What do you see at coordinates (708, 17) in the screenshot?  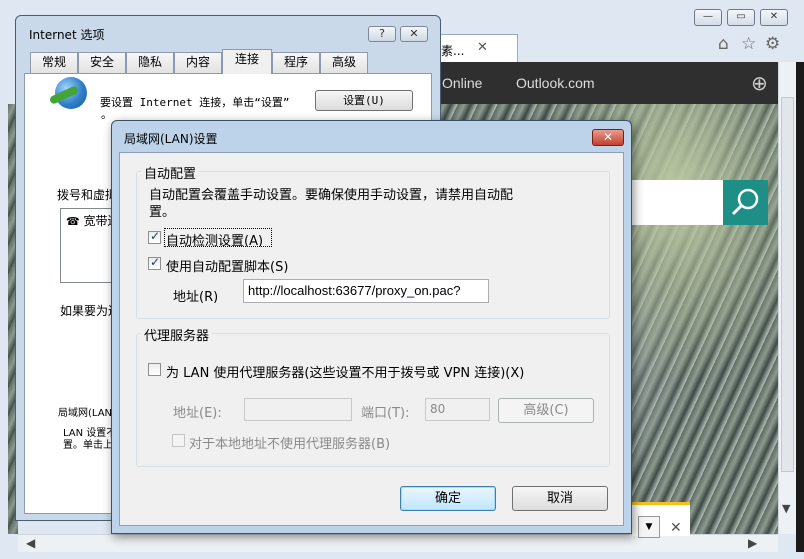 I see `browser-minimize-button: —` at bounding box center [708, 17].